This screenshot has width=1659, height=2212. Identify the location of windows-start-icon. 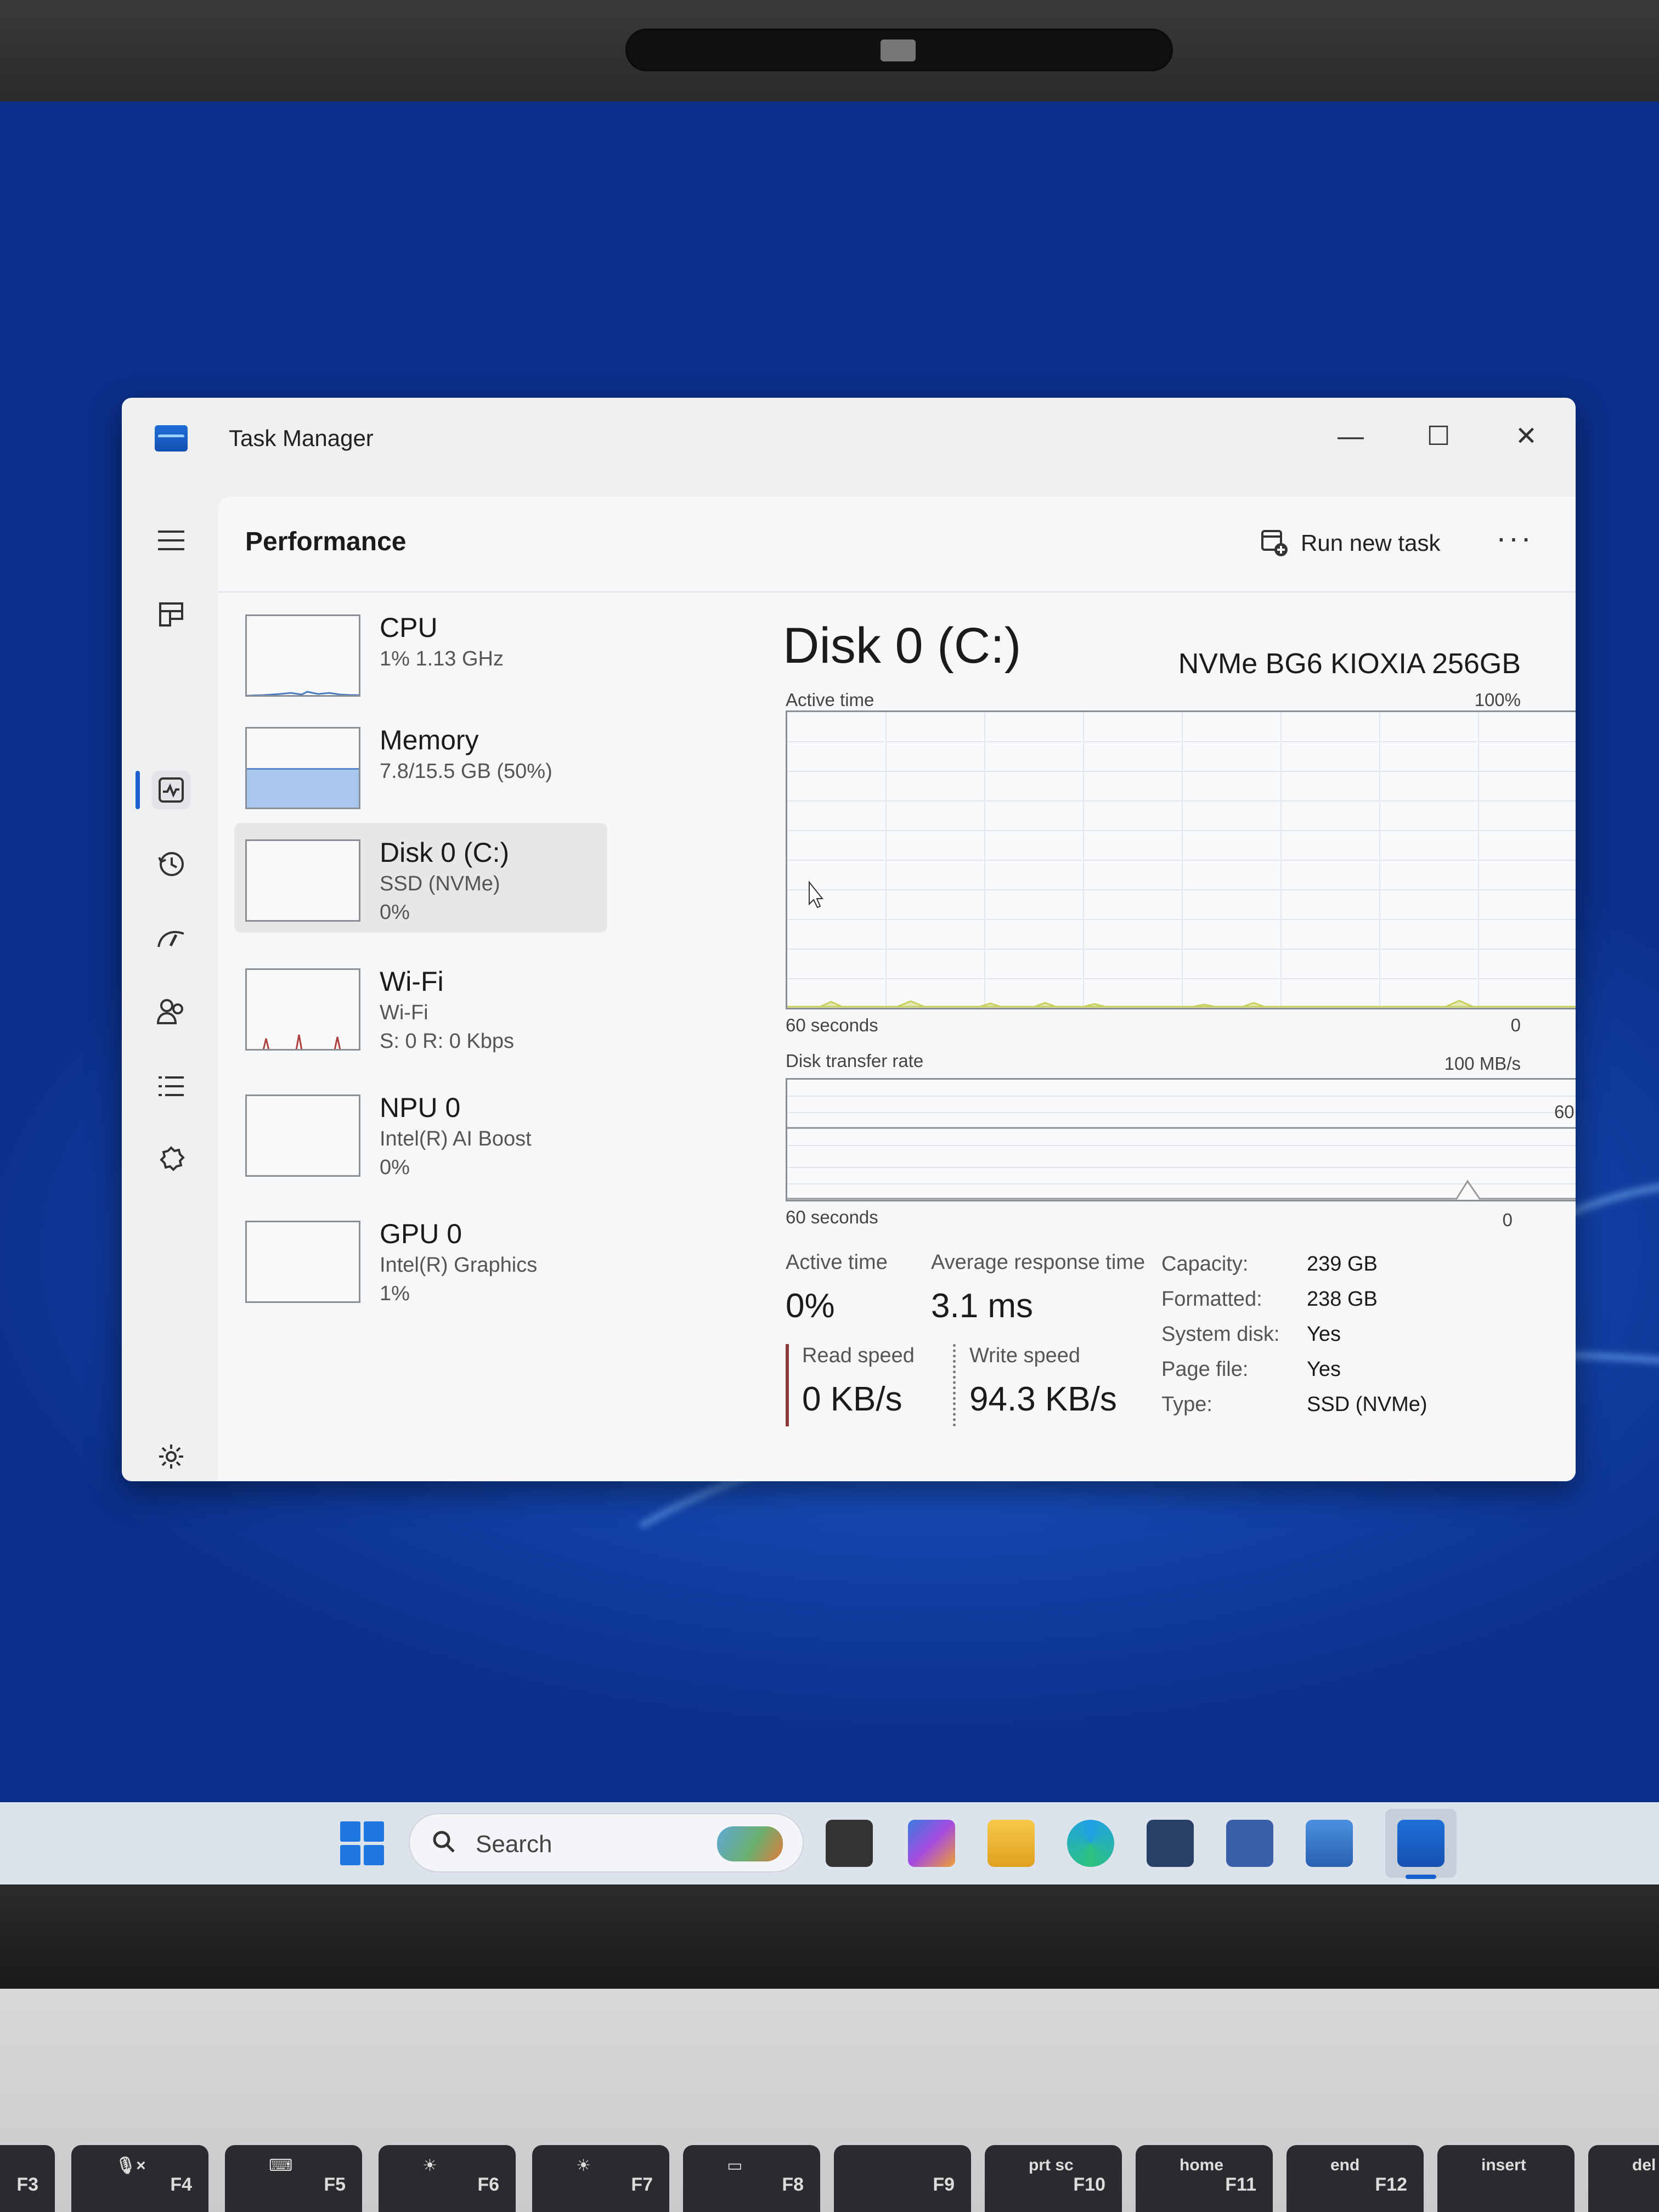
(362, 1843).